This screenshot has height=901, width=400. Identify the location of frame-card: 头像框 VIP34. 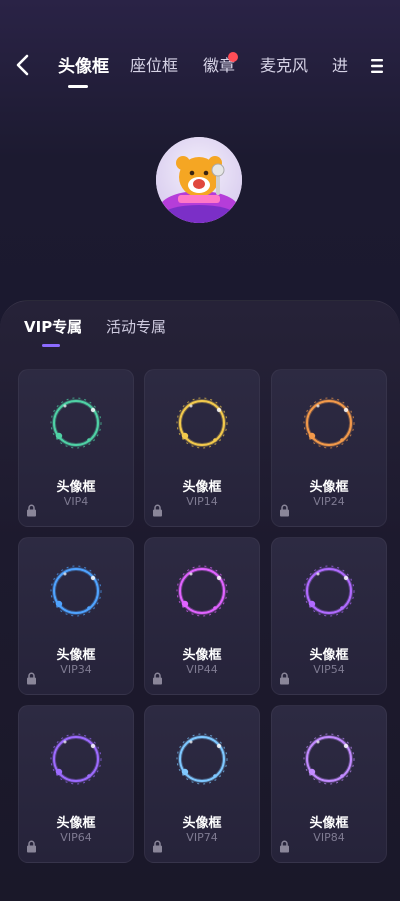
(76, 616).